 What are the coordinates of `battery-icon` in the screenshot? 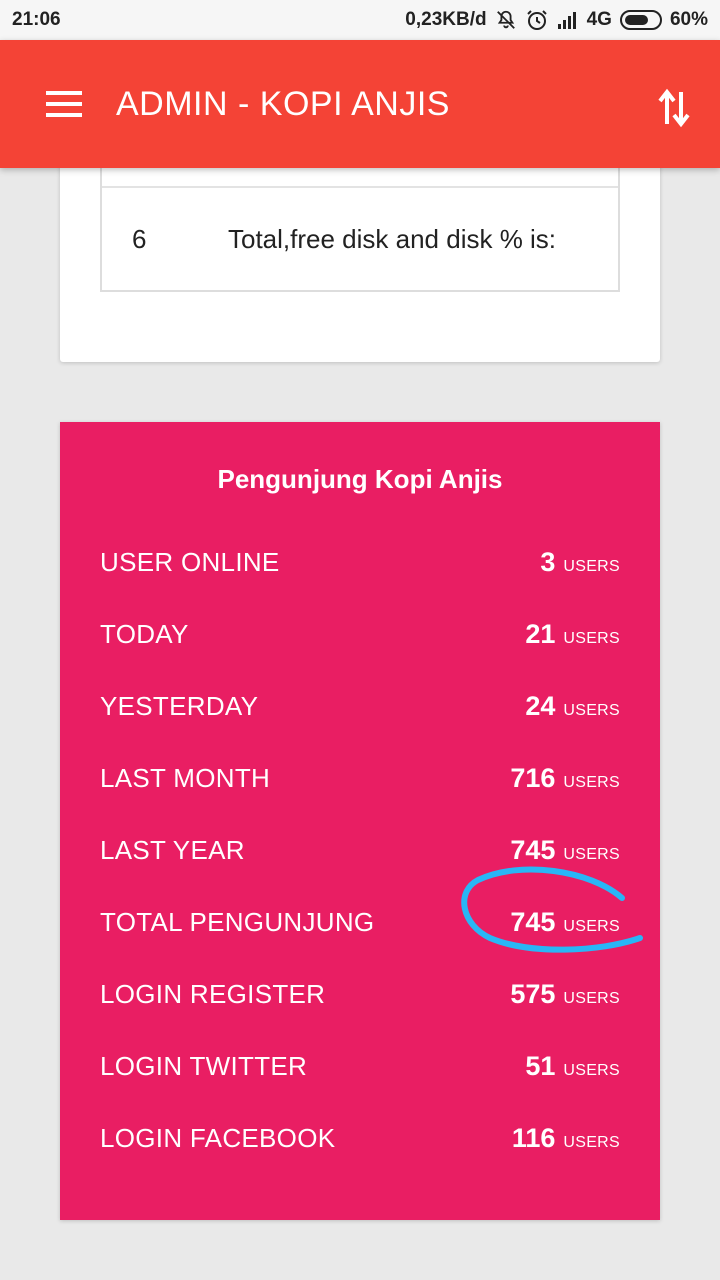 It's located at (640, 20).